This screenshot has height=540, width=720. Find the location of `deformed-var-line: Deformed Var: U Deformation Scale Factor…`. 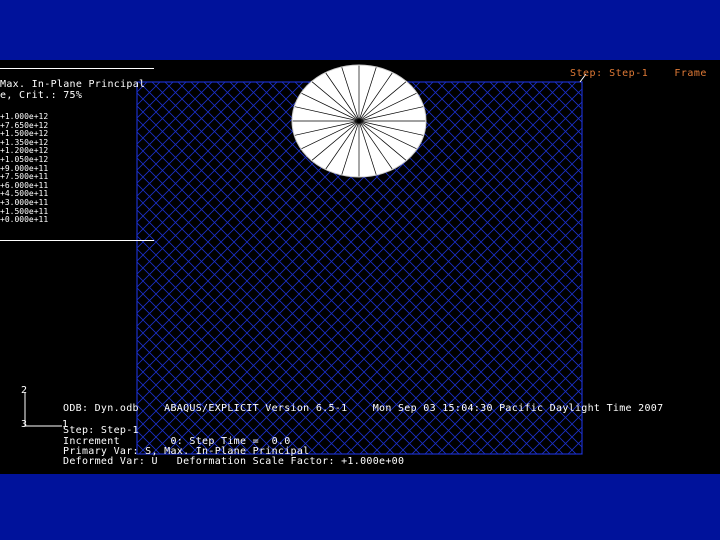

deformed-var-line: Deformed Var: U Deformation Scale Factor… is located at coordinates (234, 461).